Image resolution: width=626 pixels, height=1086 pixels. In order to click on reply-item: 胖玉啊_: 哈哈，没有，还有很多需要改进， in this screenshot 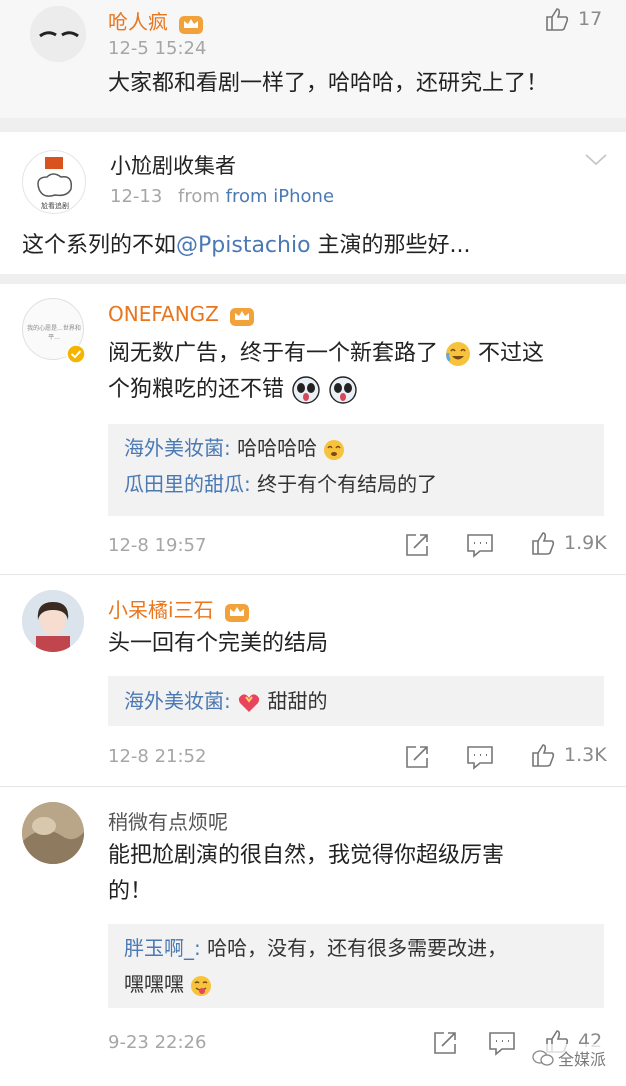, I will do `click(356, 948)`.